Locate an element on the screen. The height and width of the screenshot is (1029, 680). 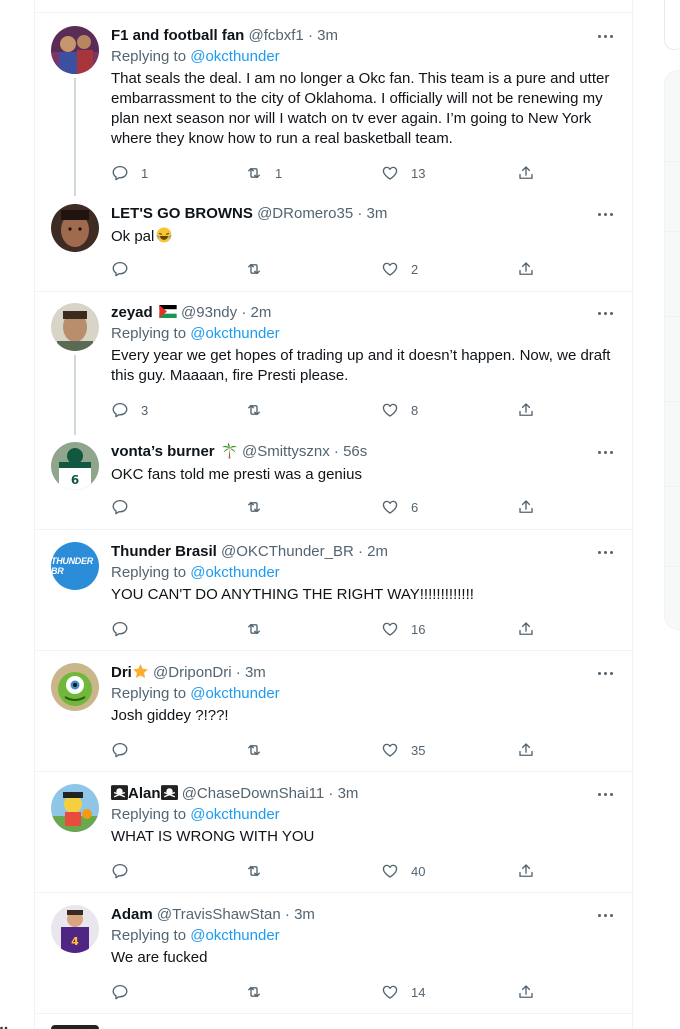
tweet-actions: 6 is located at coordinates (331, 507).